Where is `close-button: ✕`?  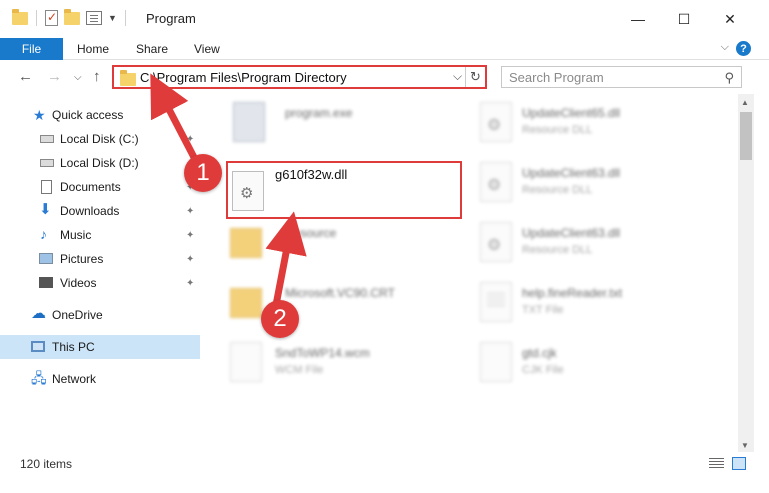 close-button: ✕ is located at coordinates (730, 19).